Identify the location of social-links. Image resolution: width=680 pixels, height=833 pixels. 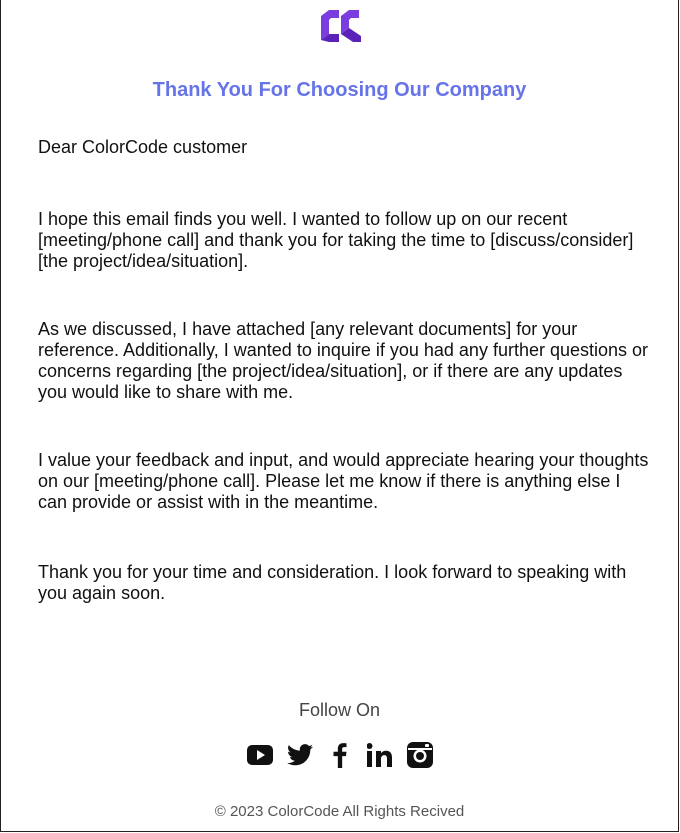
(339, 755).